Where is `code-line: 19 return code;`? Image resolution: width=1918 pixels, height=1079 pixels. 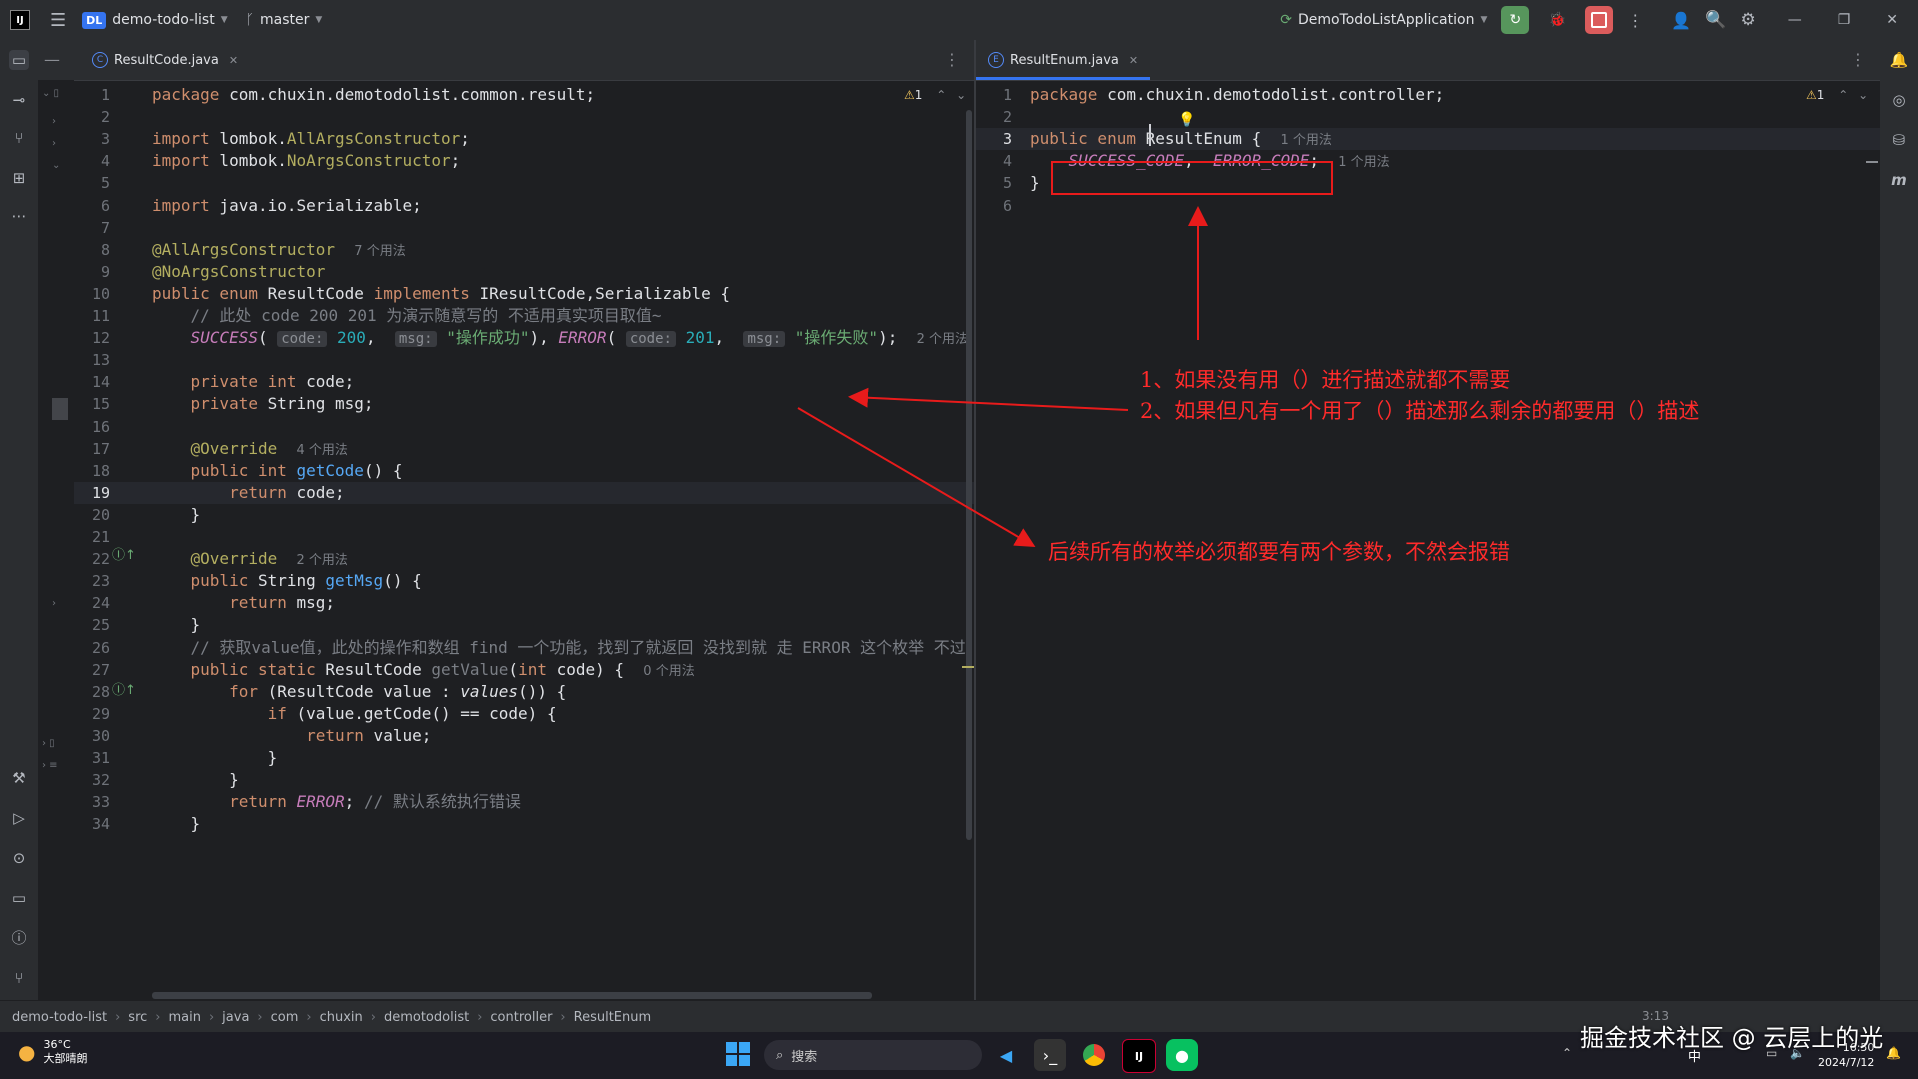 code-line: 19 return code; is located at coordinates (524, 492).